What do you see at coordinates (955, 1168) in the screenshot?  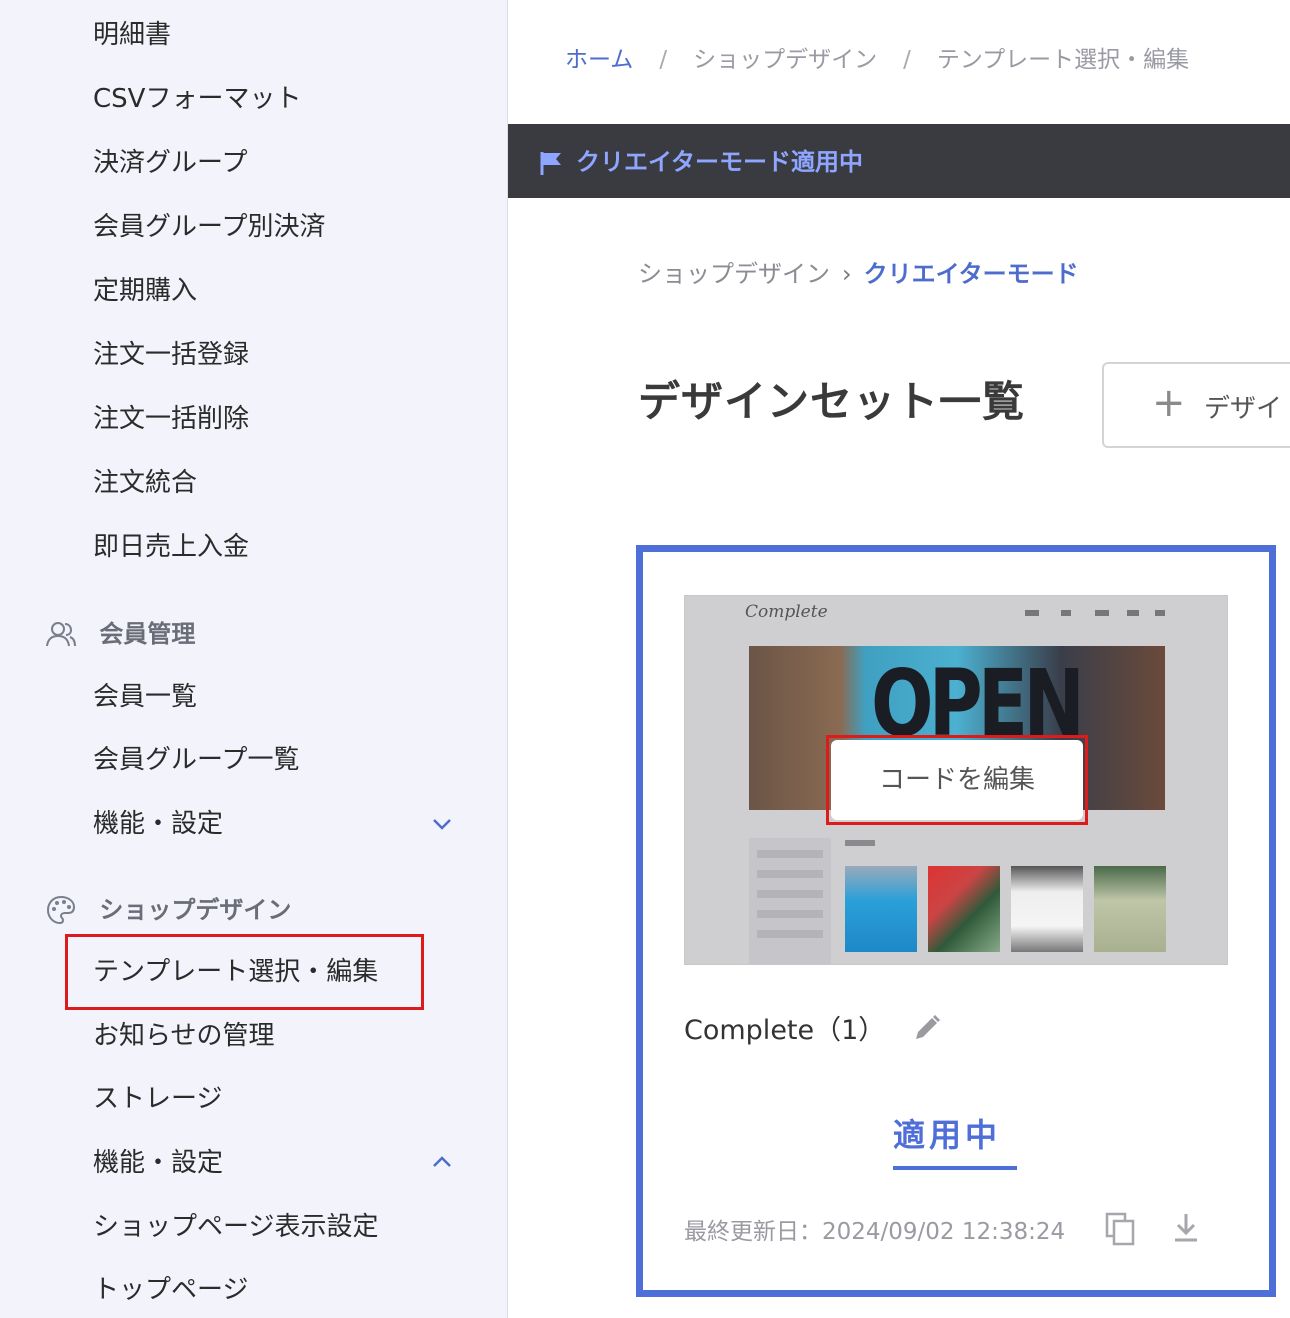 I see `status-underline` at bounding box center [955, 1168].